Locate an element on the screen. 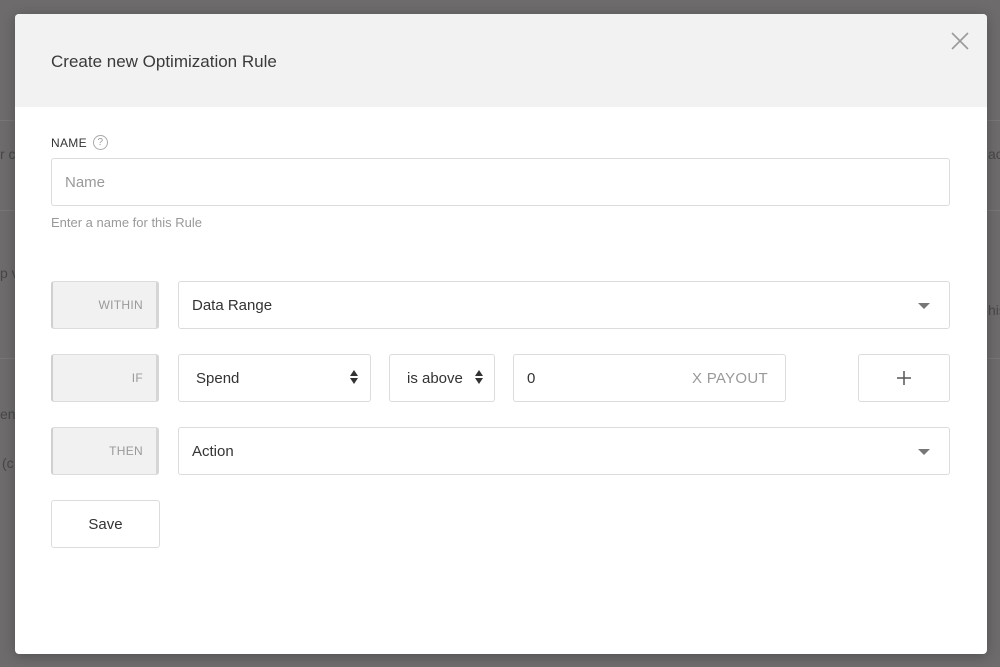  help-icon: ? is located at coordinates (100, 142).